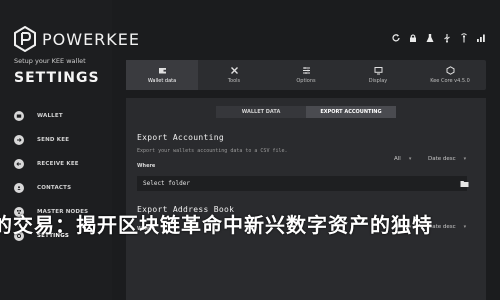 The height and width of the screenshot is (300, 500). I want to click on toolbar-display: Display, so click(378, 75).